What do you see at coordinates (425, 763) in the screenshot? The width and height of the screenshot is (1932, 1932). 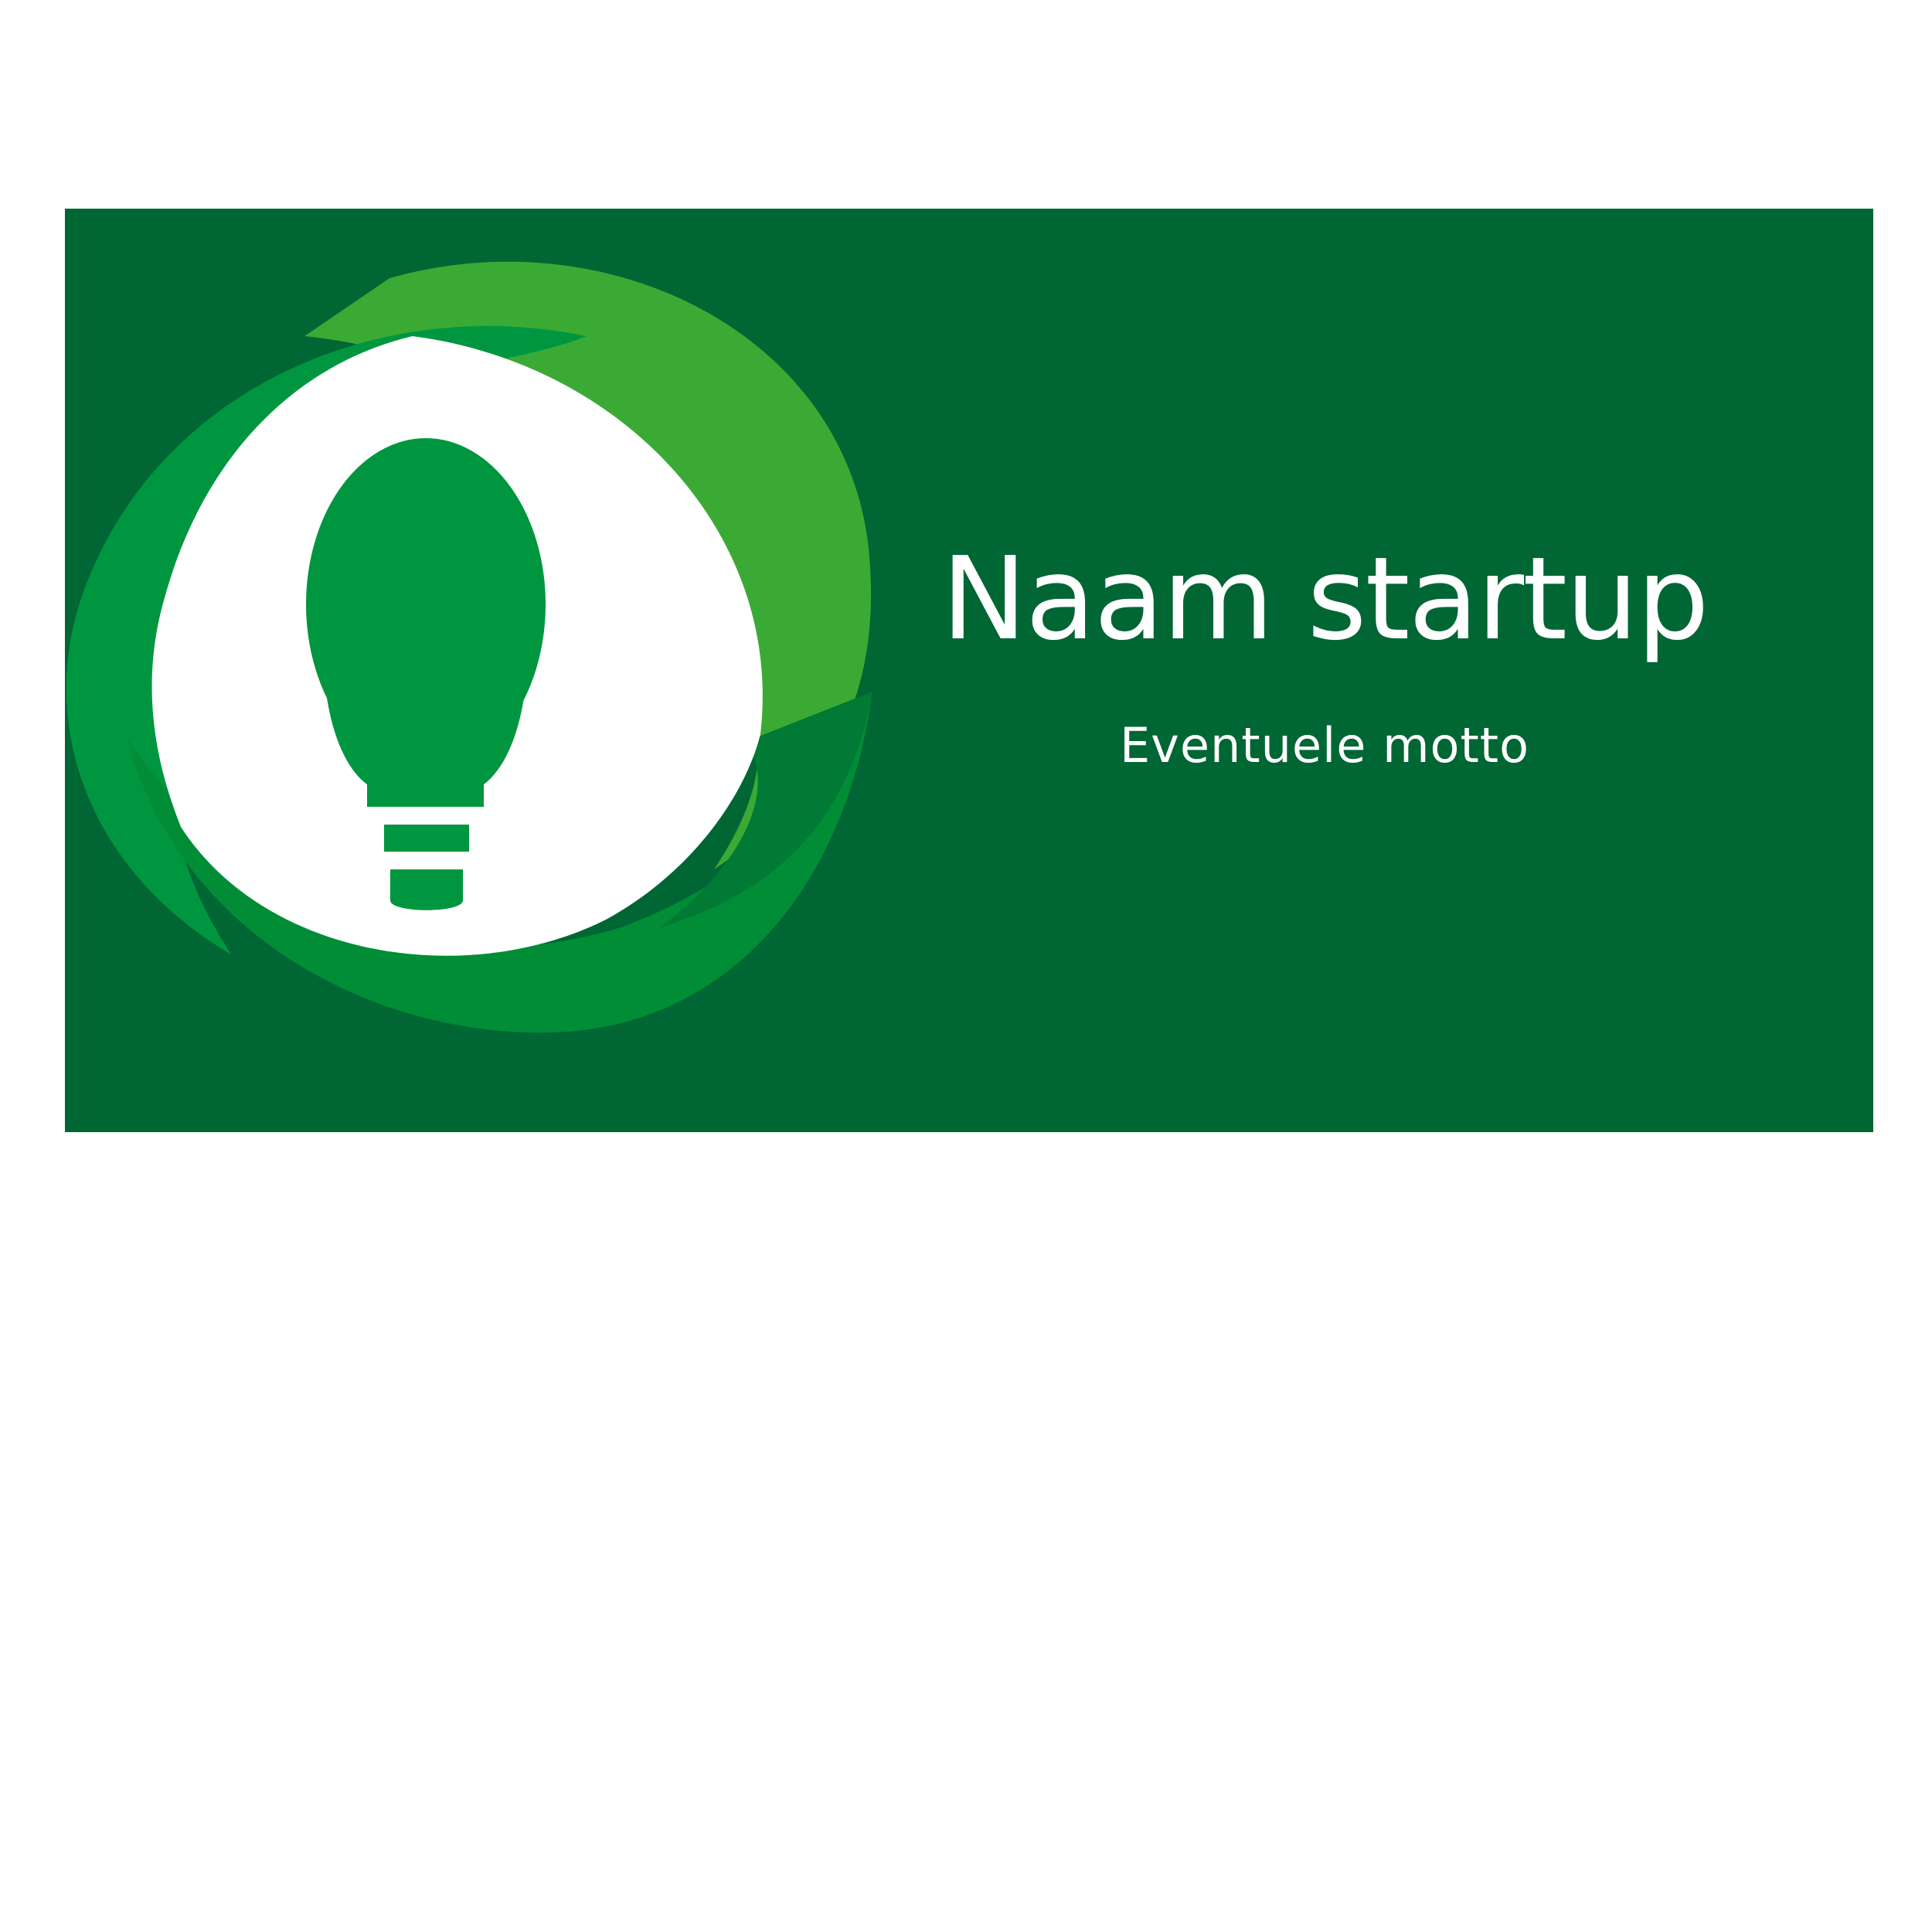 I see `bulb-neck` at bounding box center [425, 763].